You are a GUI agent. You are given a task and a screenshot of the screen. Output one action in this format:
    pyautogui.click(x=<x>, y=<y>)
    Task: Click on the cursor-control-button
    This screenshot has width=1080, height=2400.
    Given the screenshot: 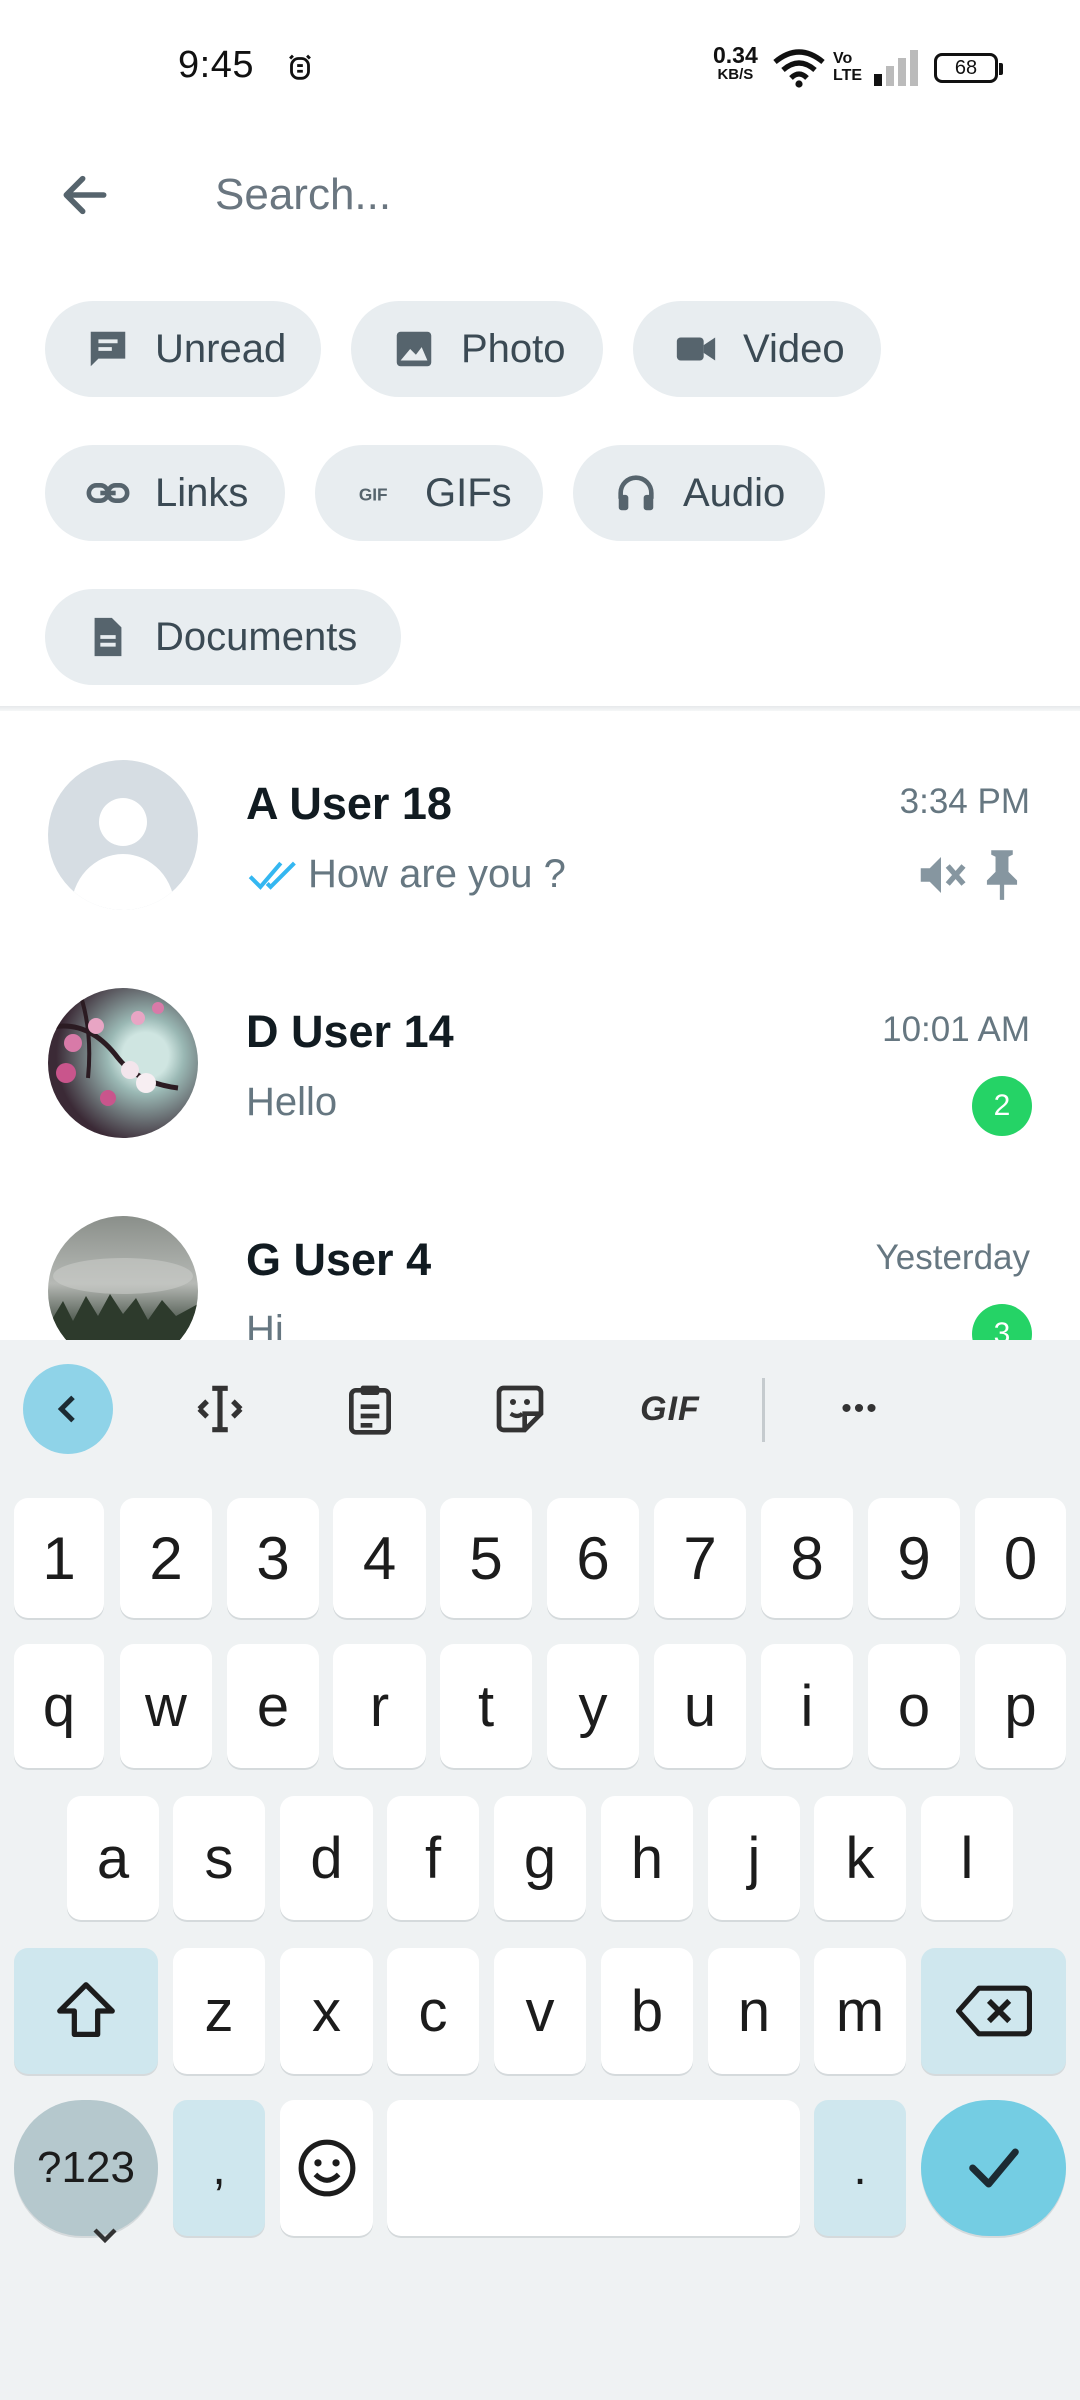 What is the action you would take?
    pyautogui.click(x=220, y=1409)
    